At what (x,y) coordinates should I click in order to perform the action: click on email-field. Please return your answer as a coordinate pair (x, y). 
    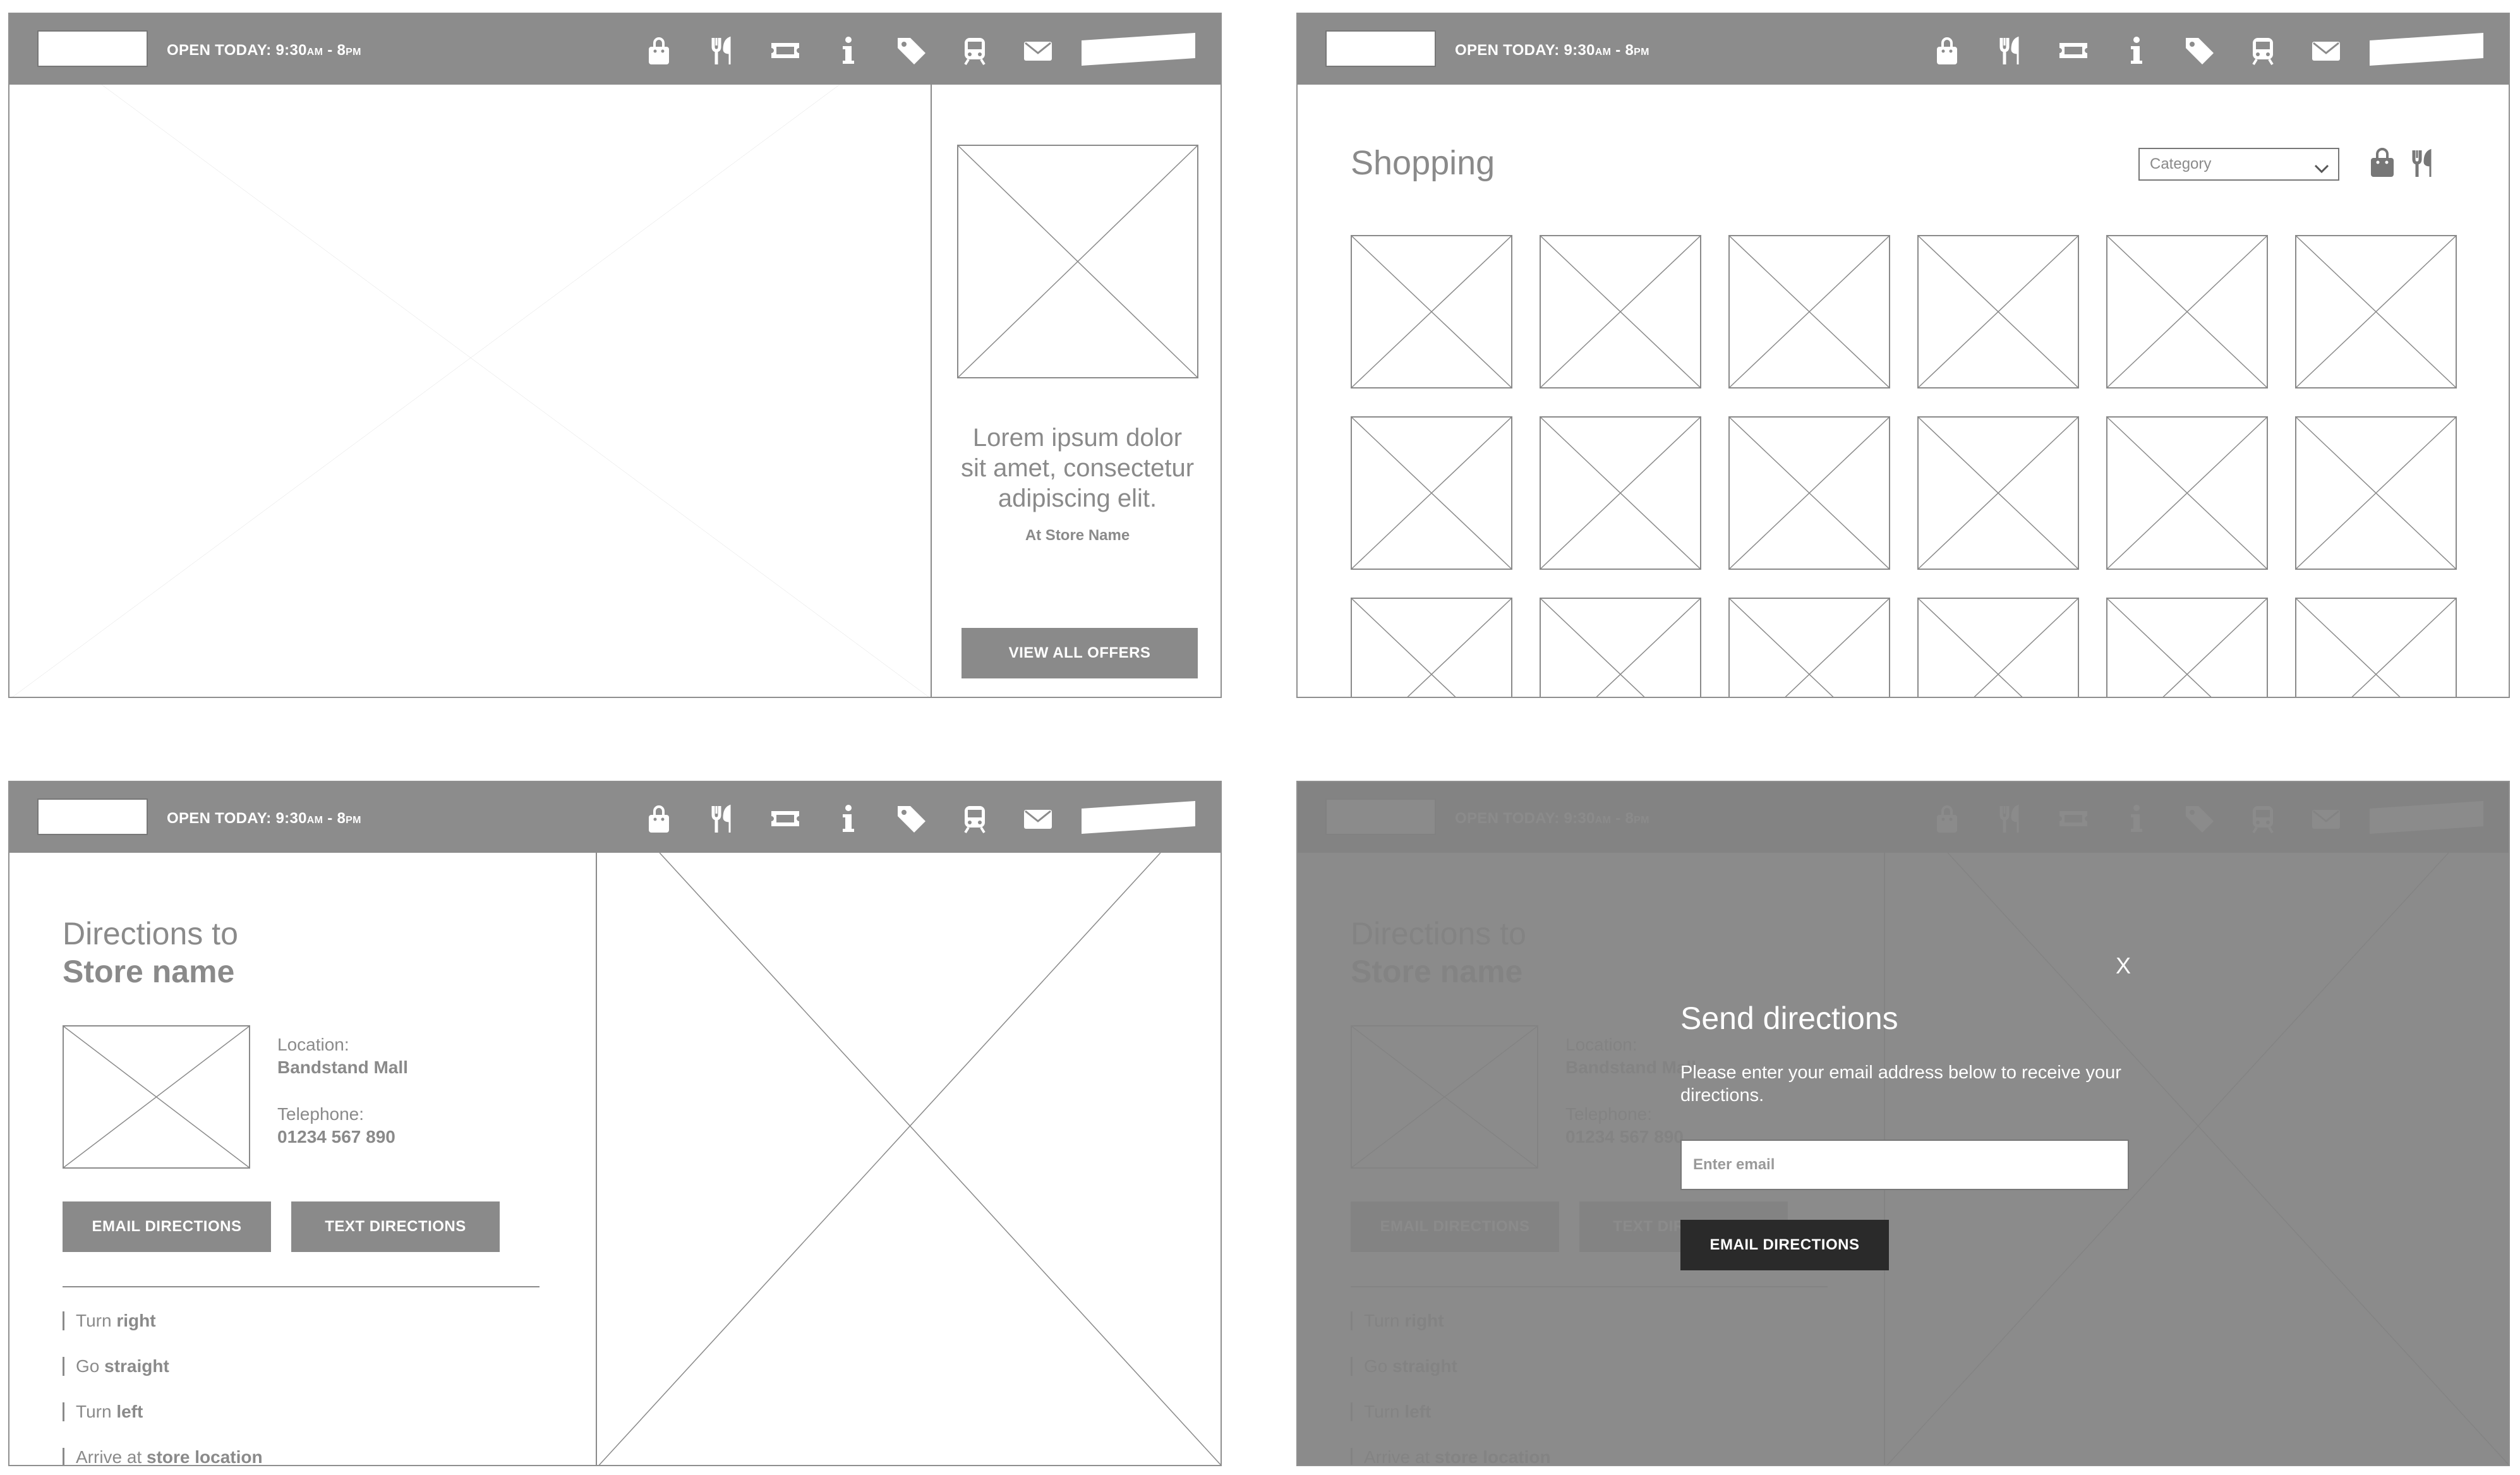
    Looking at the image, I should click on (1904, 1165).